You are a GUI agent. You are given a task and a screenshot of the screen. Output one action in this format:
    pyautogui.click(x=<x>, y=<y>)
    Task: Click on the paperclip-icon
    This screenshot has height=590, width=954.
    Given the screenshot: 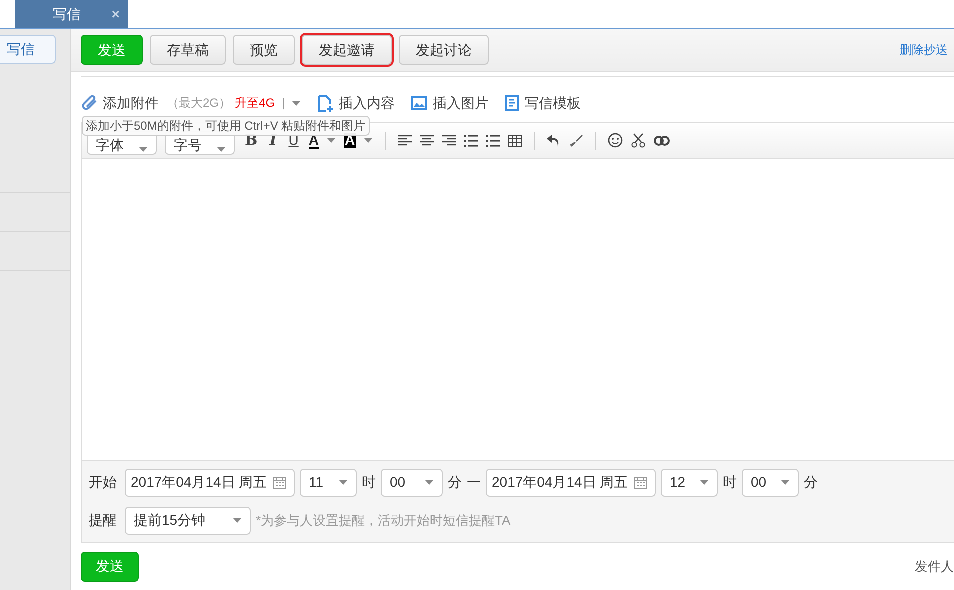 What is the action you would take?
    pyautogui.click(x=90, y=103)
    